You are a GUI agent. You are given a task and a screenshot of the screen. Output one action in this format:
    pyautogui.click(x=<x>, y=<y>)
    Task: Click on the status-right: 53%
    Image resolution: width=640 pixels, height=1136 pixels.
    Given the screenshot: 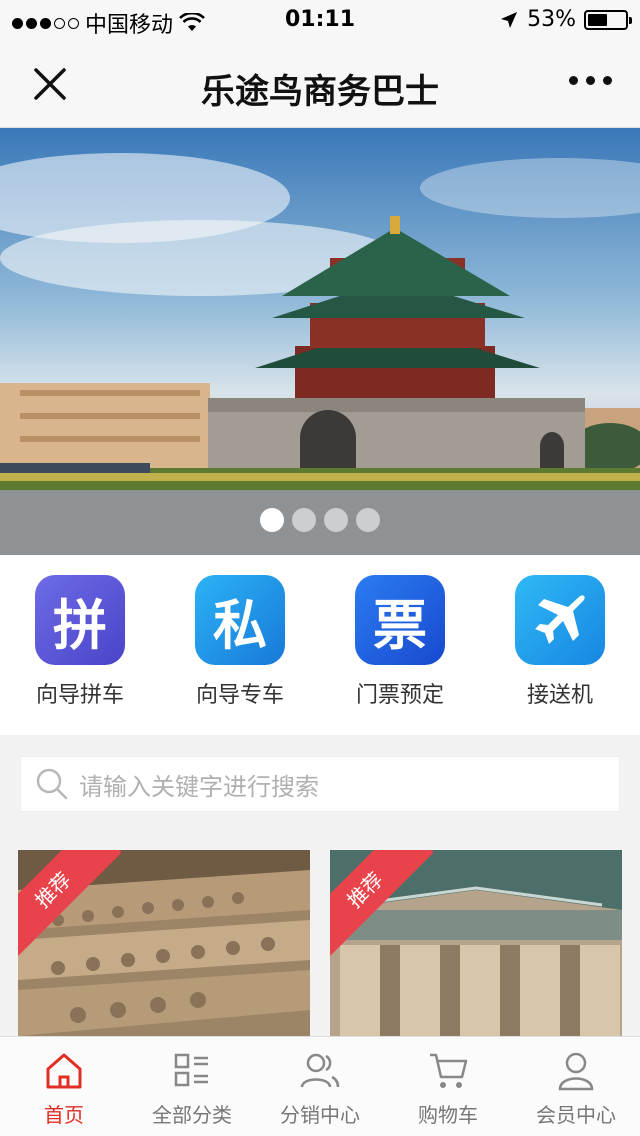 What is the action you would take?
    pyautogui.click(x=565, y=19)
    